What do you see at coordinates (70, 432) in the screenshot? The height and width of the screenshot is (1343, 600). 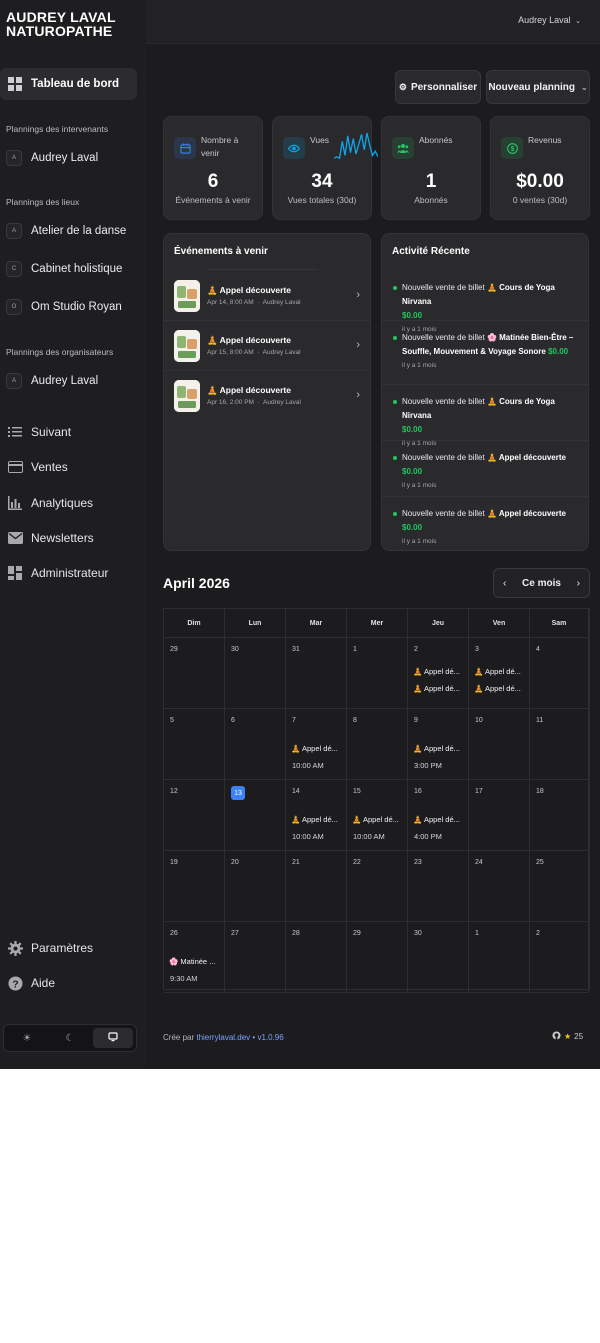 I see `sidebar-item-suivant: Suivant` at bounding box center [70, 432].